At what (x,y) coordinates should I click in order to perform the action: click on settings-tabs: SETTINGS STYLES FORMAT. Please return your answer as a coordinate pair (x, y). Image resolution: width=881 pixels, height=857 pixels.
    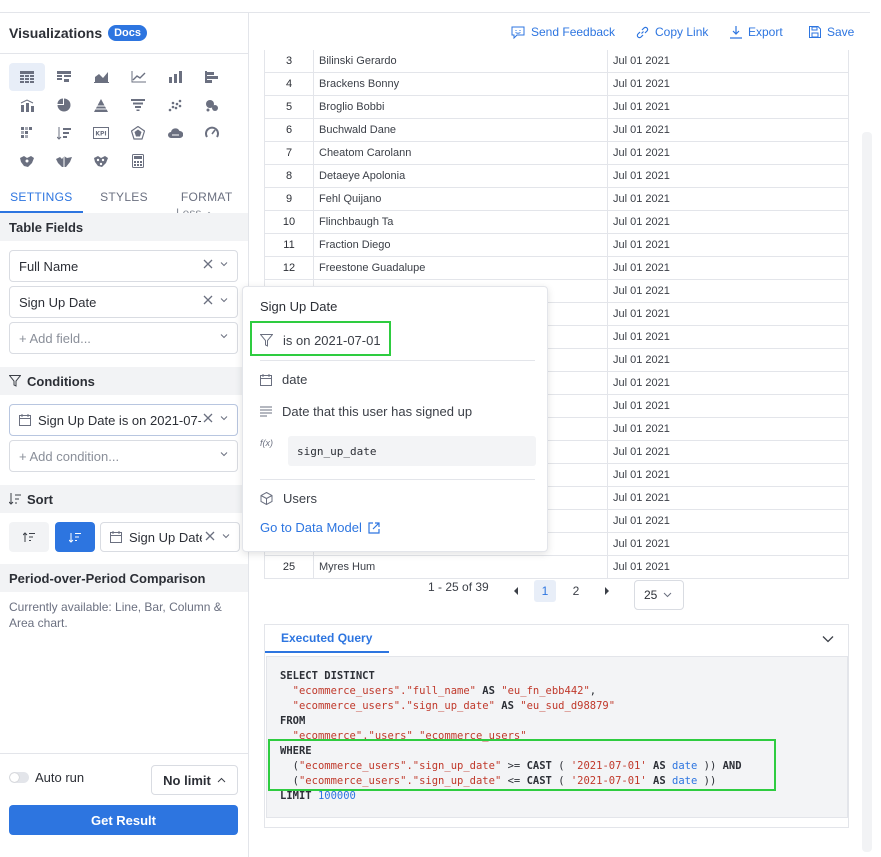
    Looking at the image, I should click on (124, 199).